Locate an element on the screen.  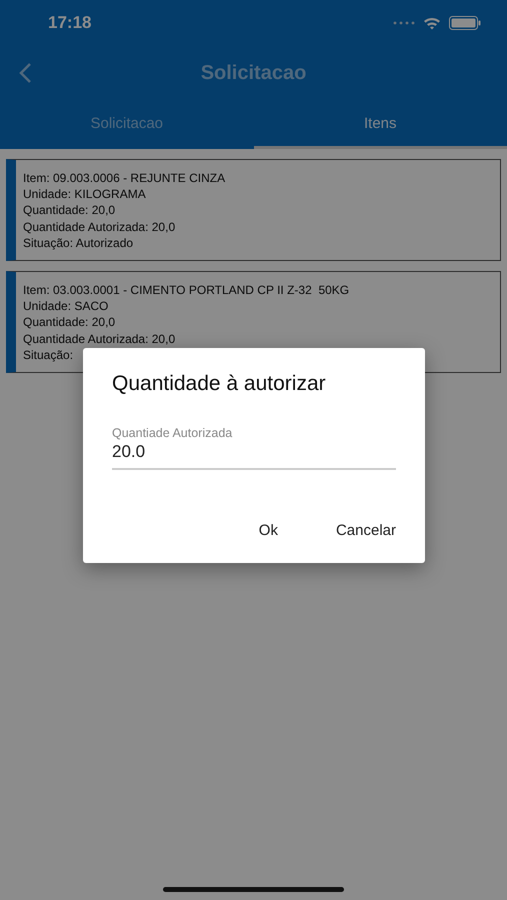
screen-title: Solicitacao is located at coordinates (254, 73).